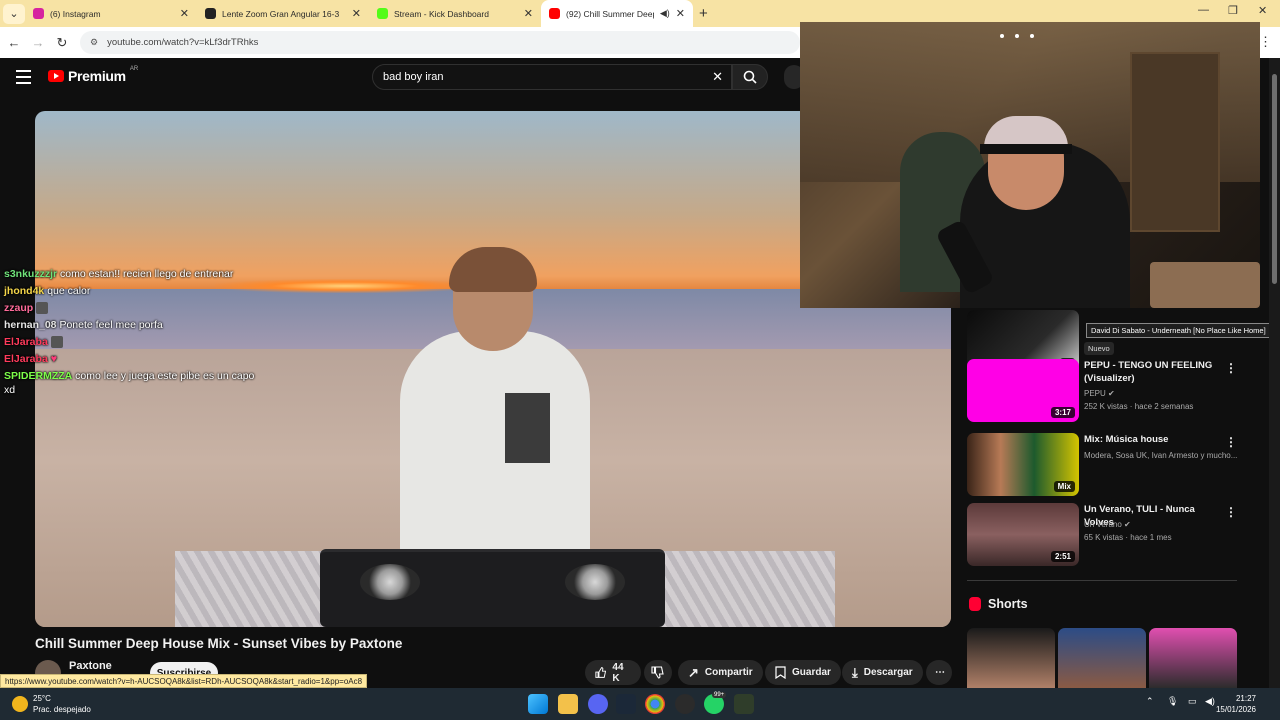 Image resolution: width=1280 pixels, height=720 pixels. Describe the element at coordinates (1236, 704) in the screenshot. I see `clock: 21:27 15/01/2026` at that location.